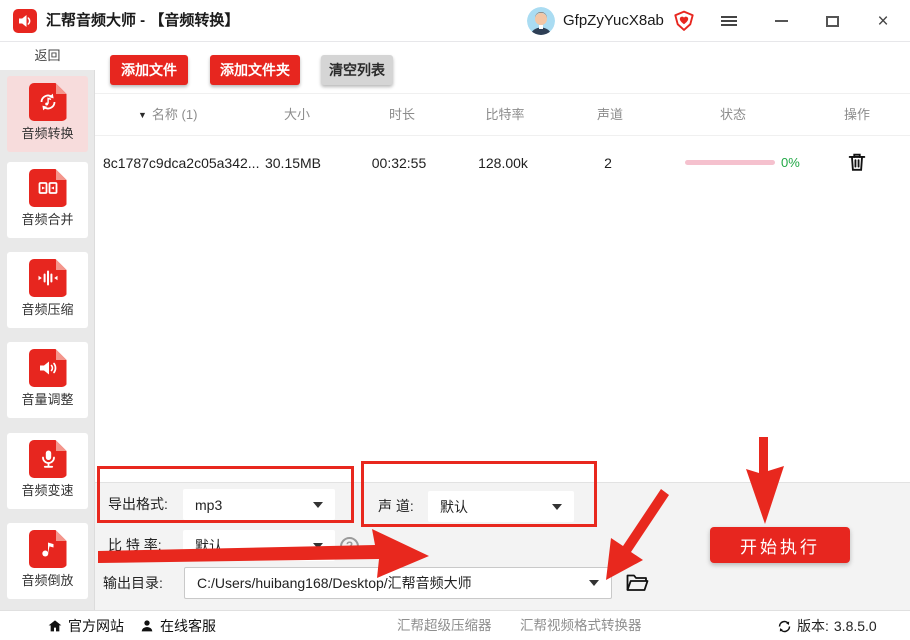  What do you see at coordinates (455, 21) in the screenshot?
I see `title-bar: 汇帮音频大师 - 【音频转换】 GfpZyYucX8ab ×` at bounding box center [455, 21].